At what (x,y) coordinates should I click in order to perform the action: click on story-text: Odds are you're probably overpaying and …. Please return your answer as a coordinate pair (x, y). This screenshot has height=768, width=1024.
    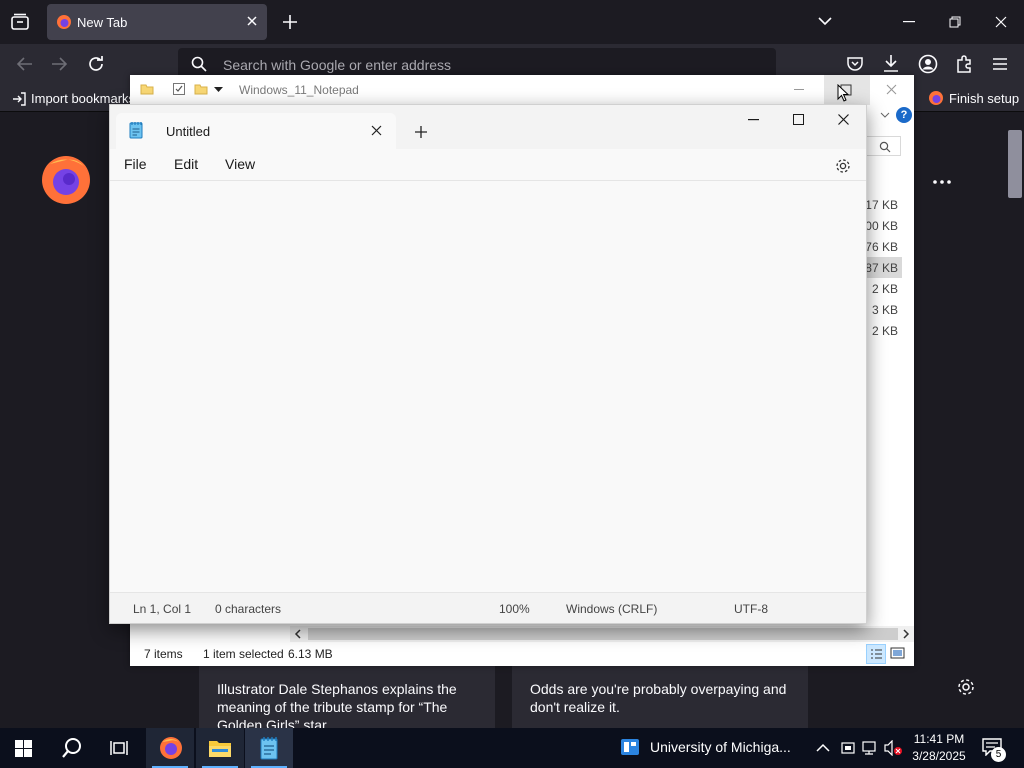
    Looking at the image, I should click on (658, 698).